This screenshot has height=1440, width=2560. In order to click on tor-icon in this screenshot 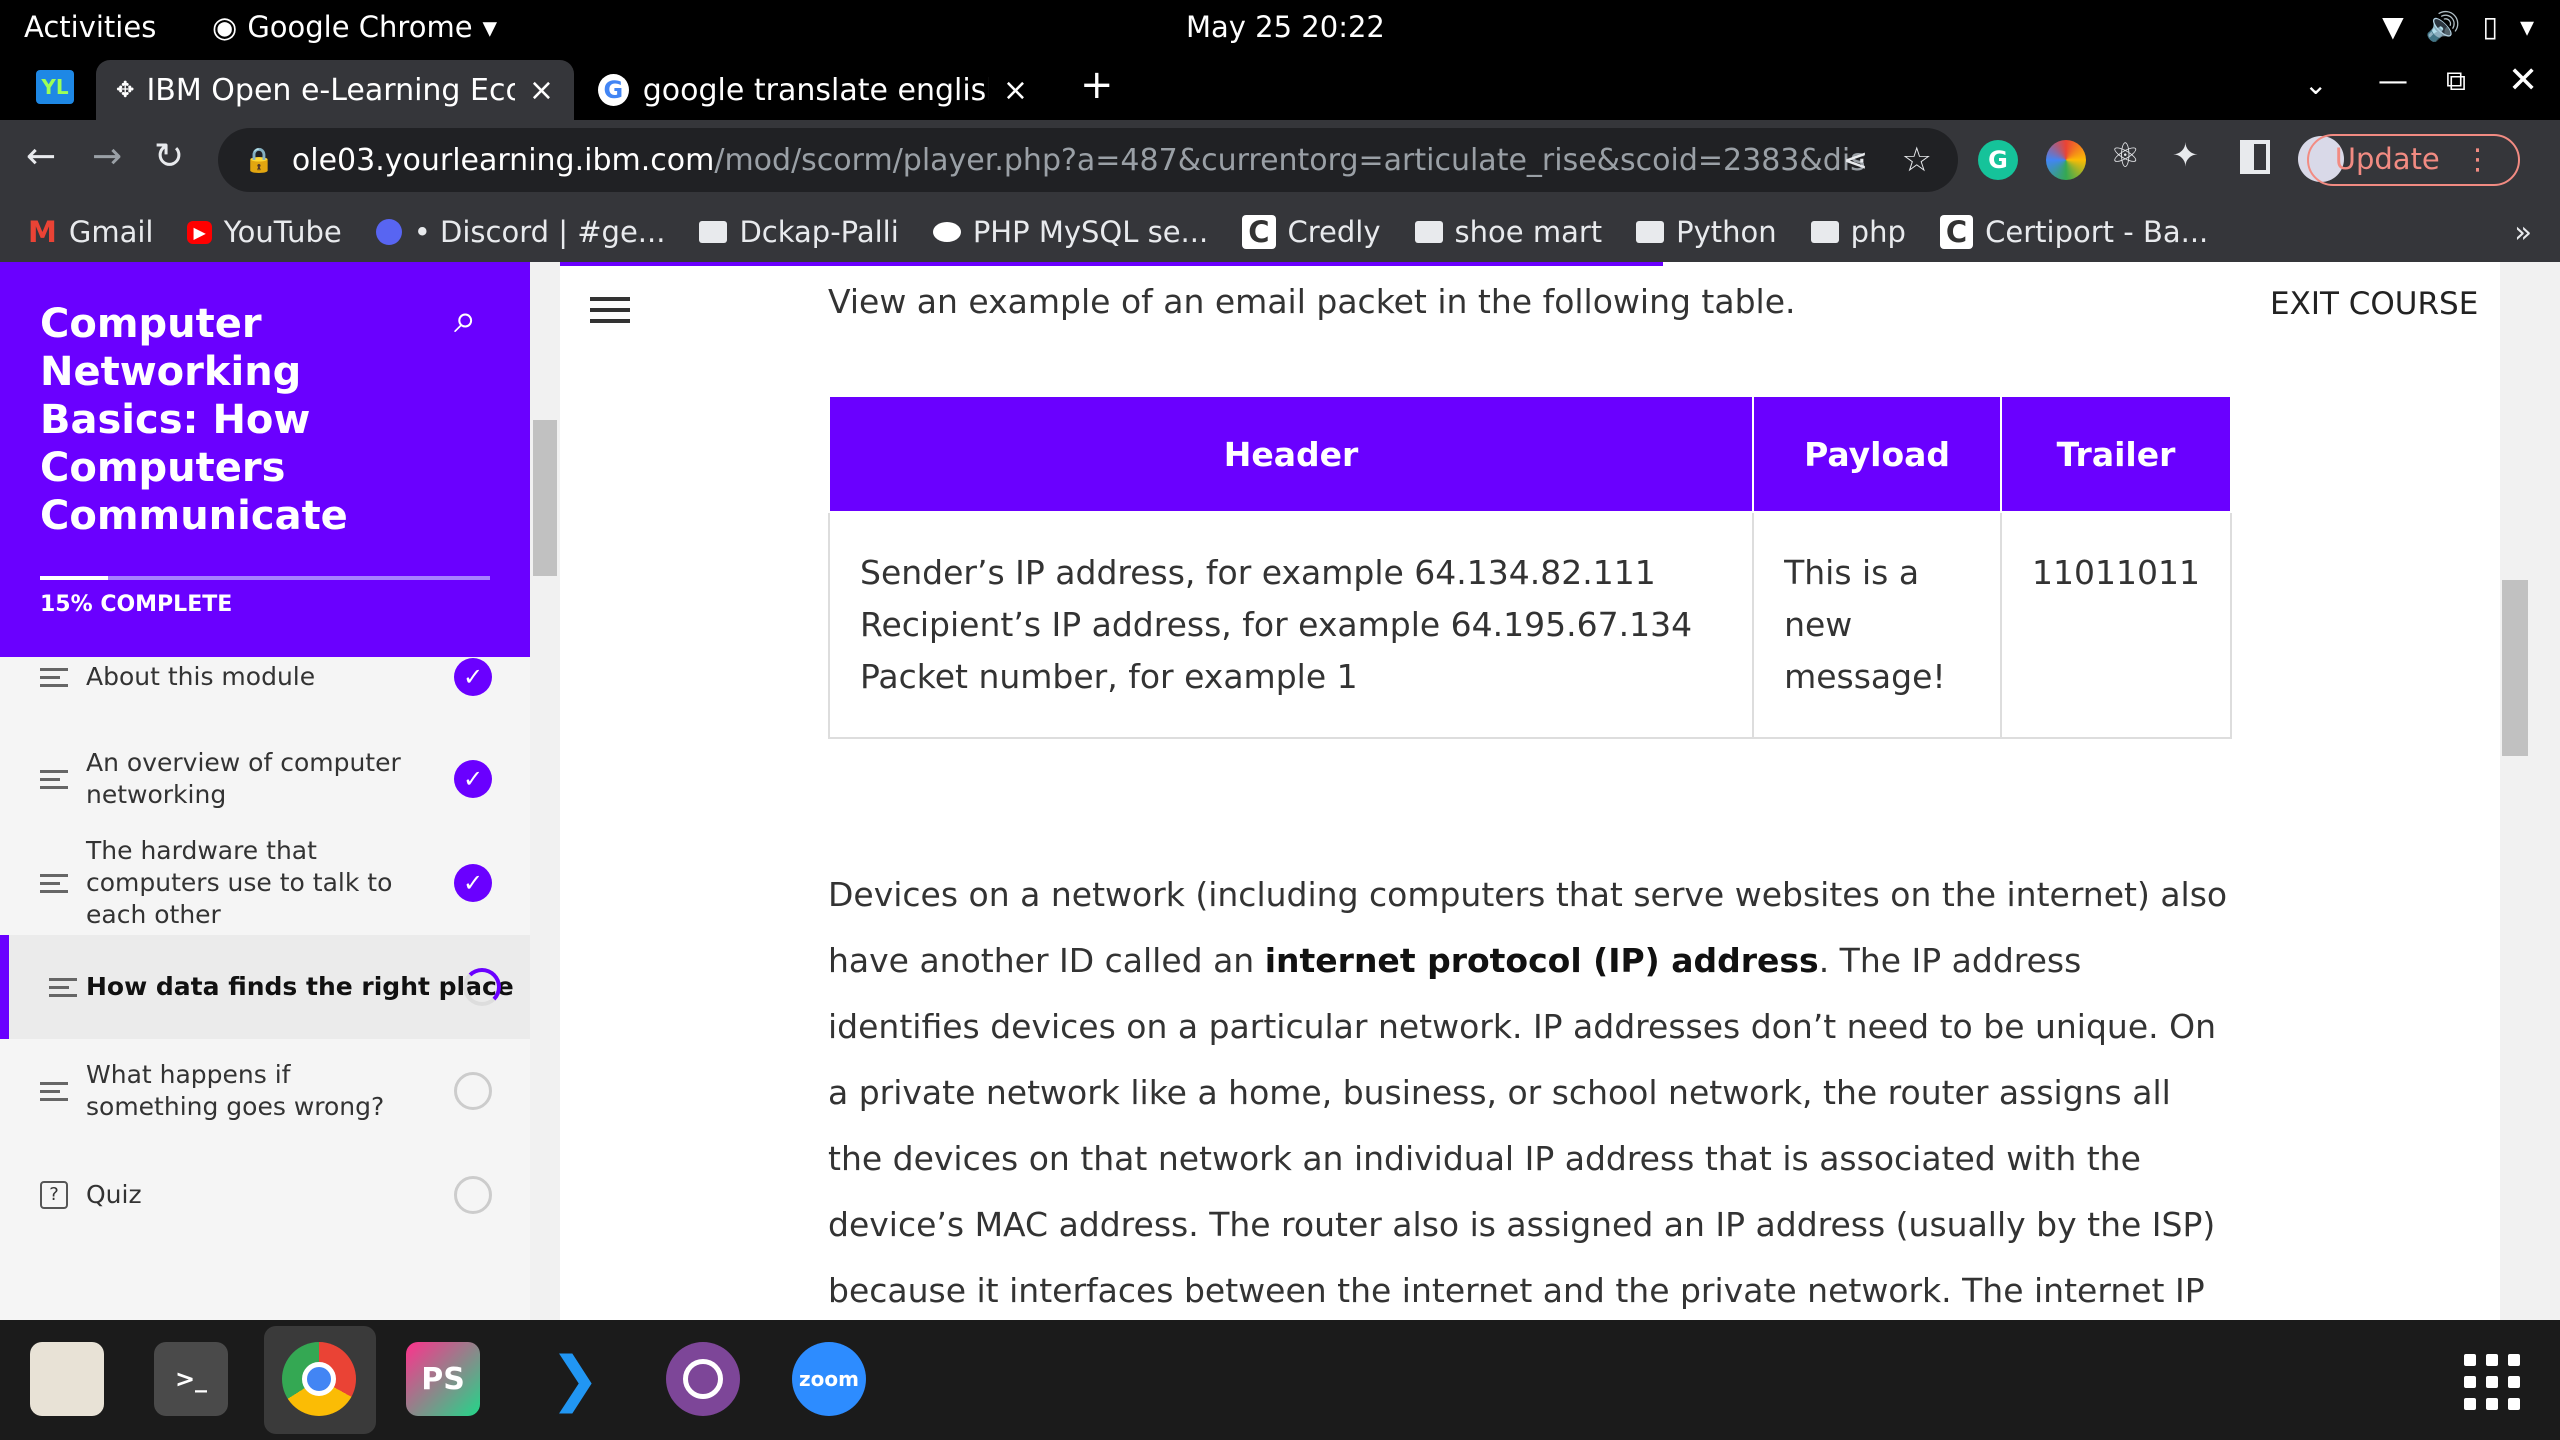, I will do `click(703, 1379)`.